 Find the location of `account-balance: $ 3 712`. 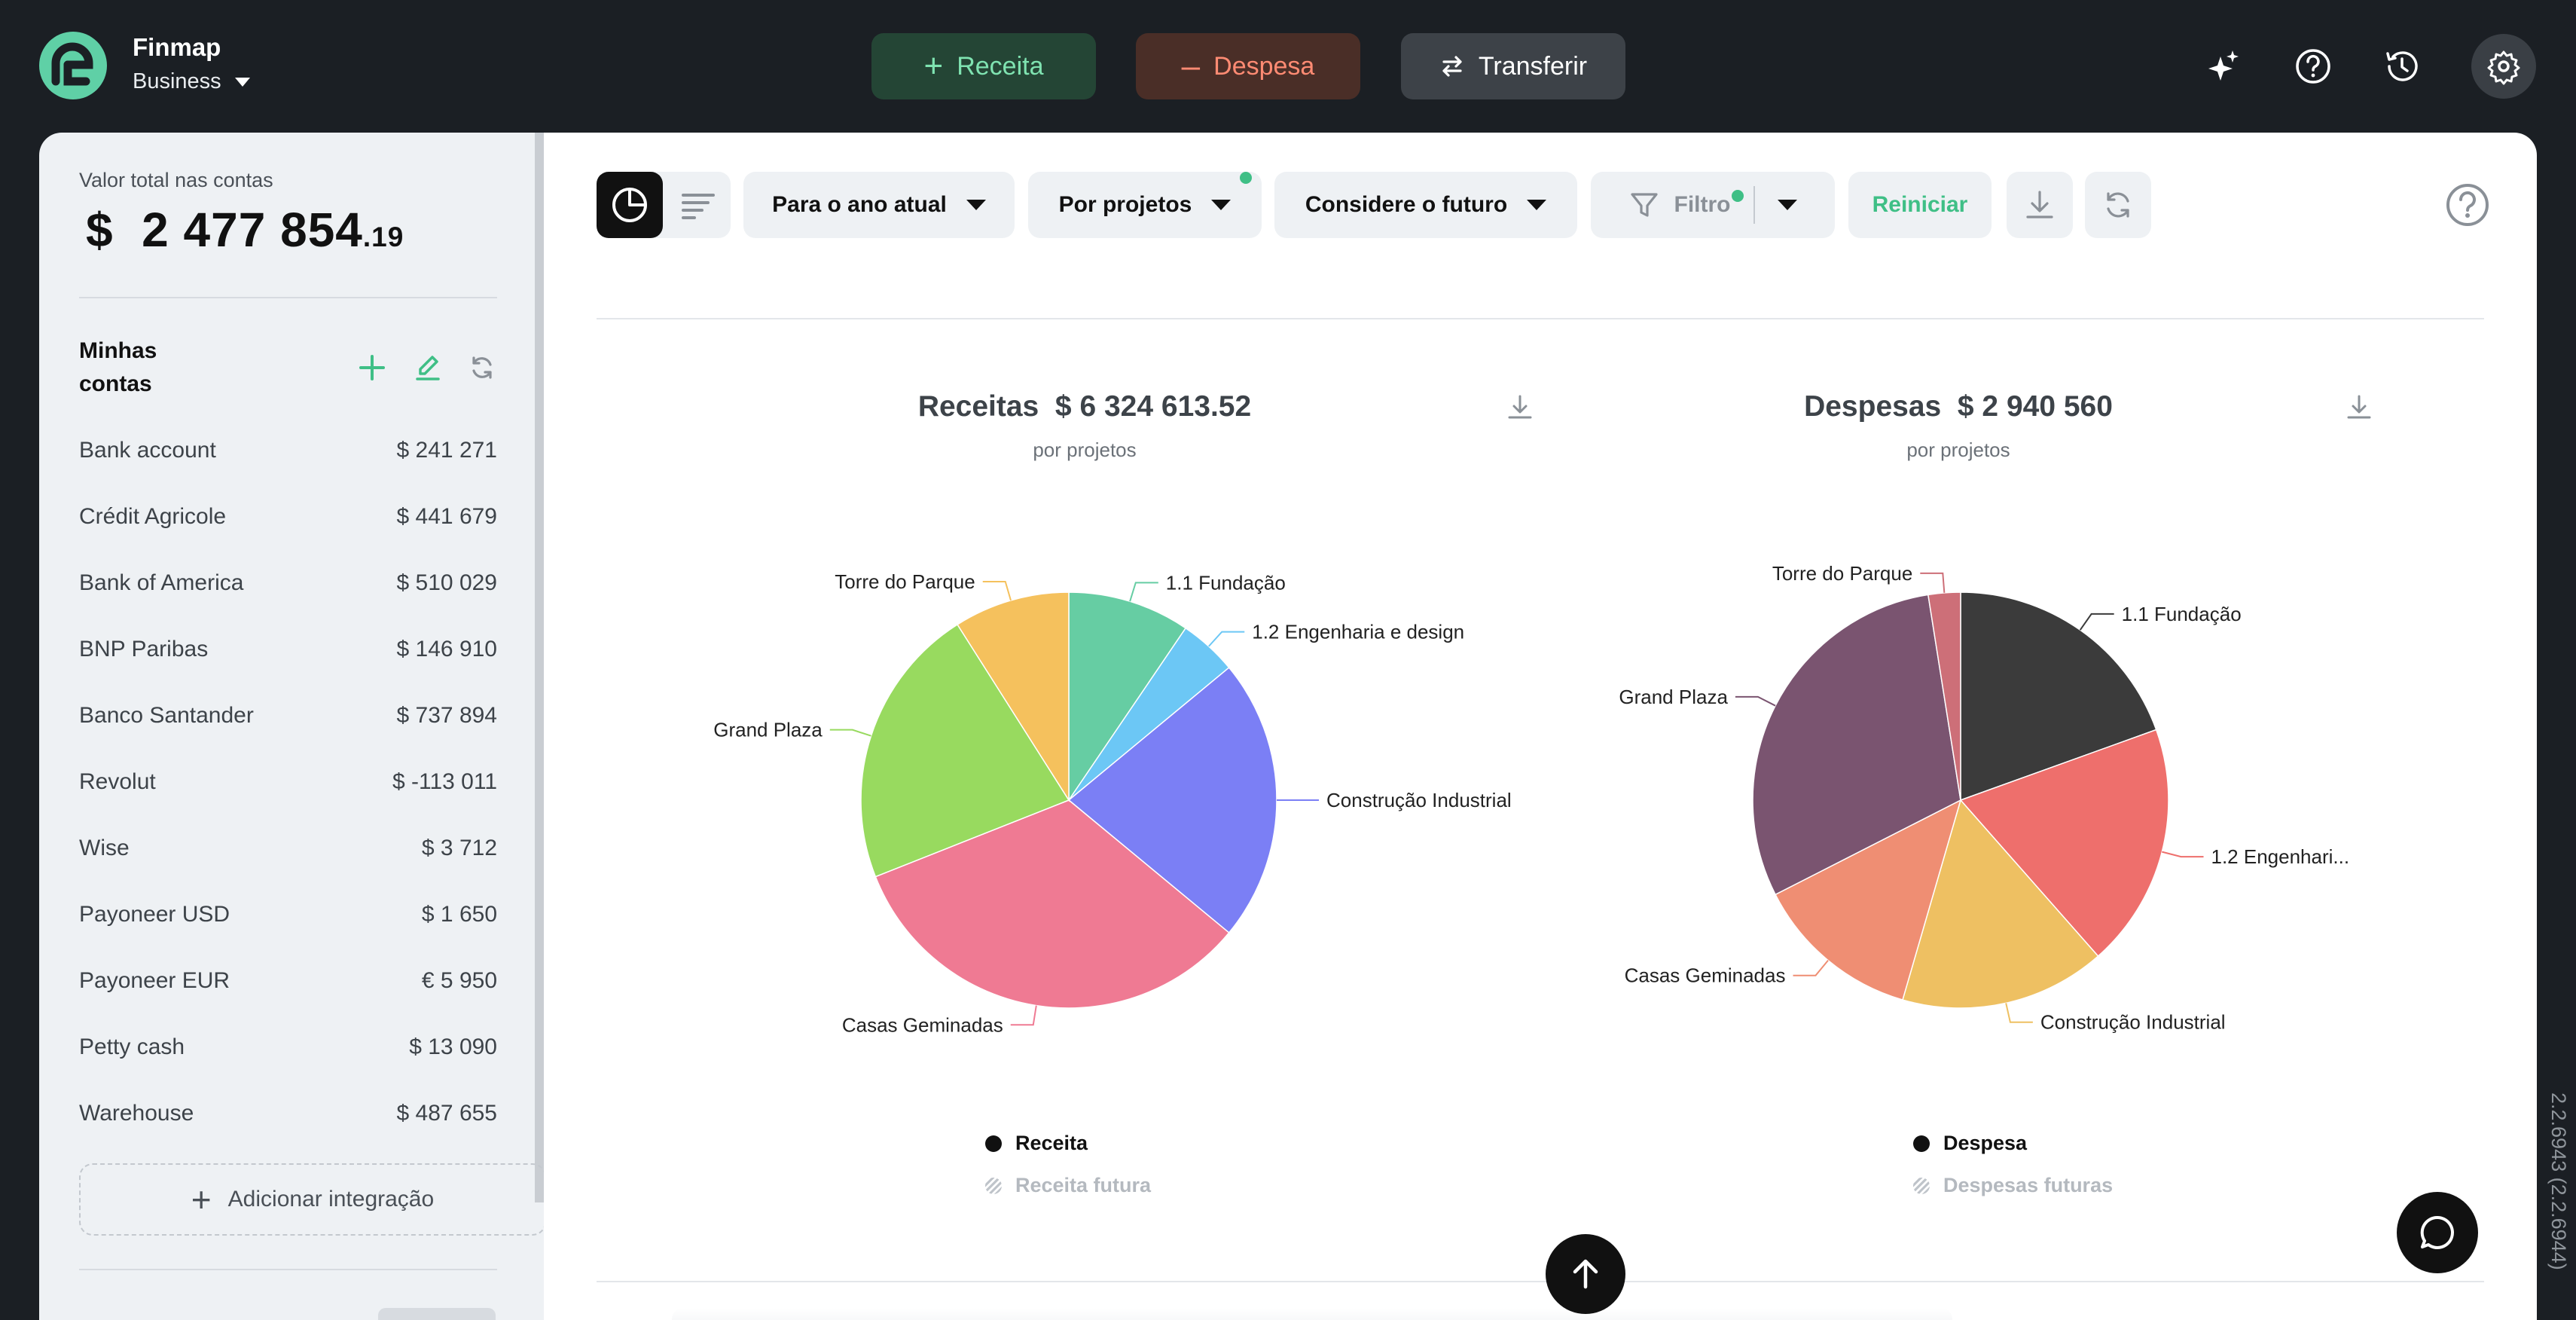

account-balance: $ 3 712 is located at coordinates (459, 848).